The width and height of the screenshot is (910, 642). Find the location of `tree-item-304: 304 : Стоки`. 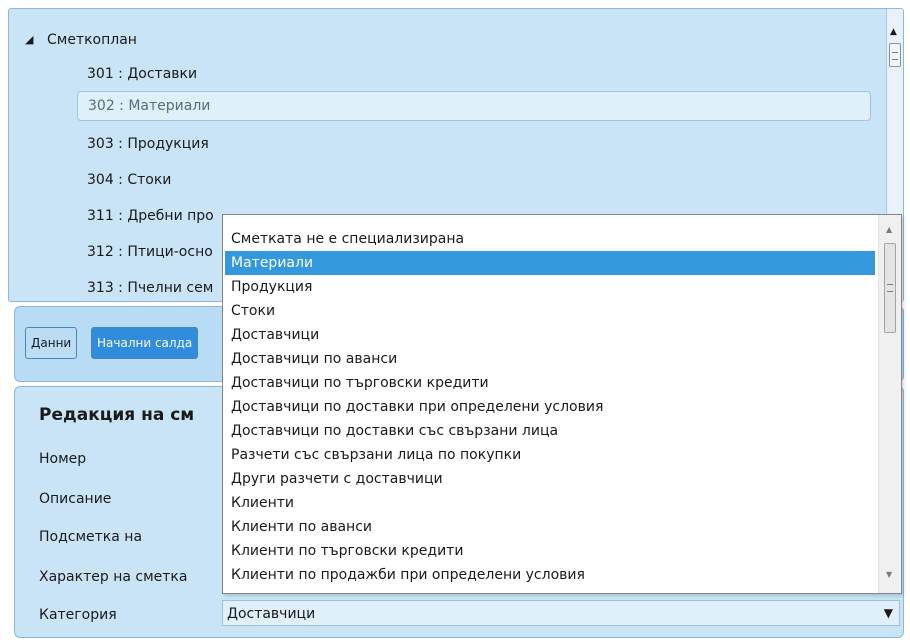

tree-item-304: 304 : Стоки is located at coordinates (474, 180).